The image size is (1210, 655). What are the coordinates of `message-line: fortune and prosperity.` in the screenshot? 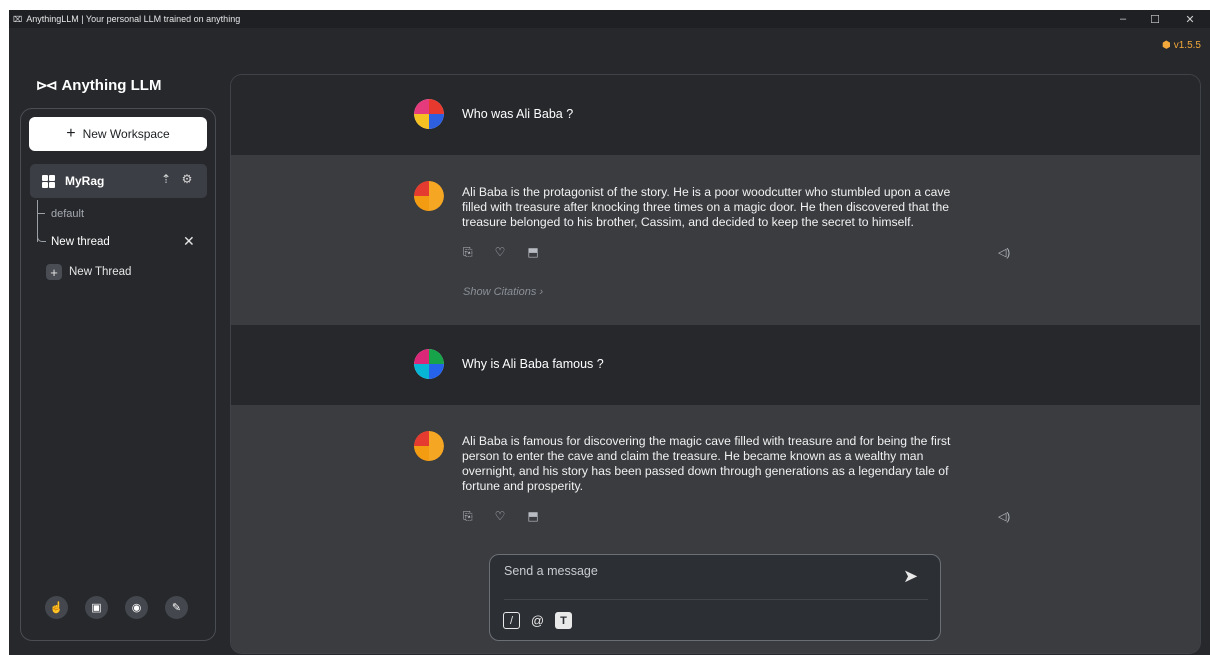 It's located at (523, 486).